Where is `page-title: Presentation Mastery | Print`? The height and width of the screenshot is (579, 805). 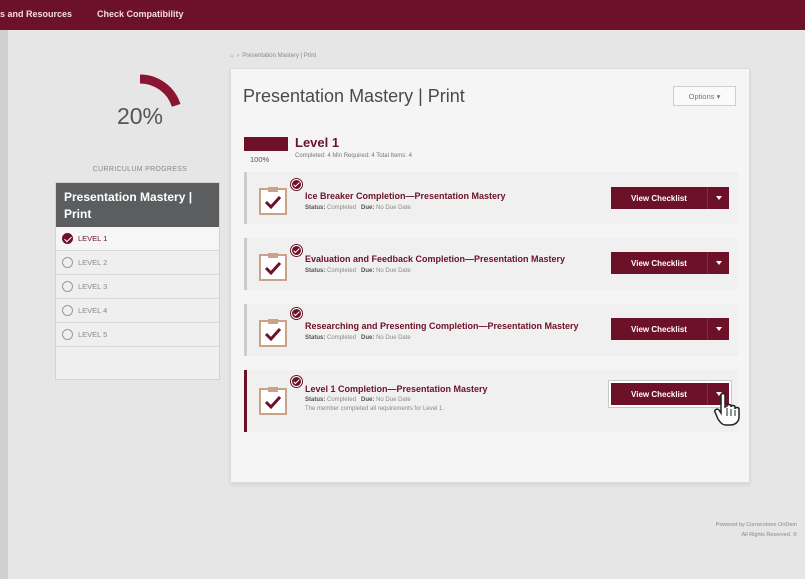 page-title: Presentation Mastery | Print is located at coordinates (354, 96).